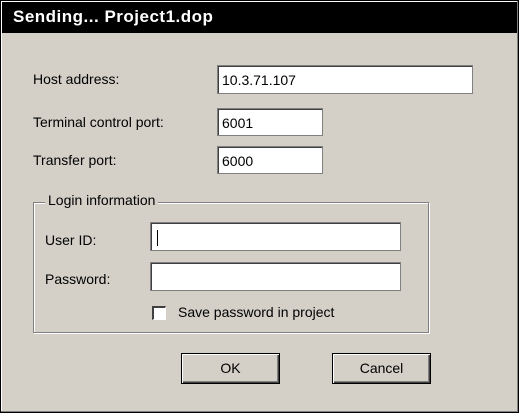 Image resolution: width=519 pixels, height=413 pixels. I want to click on dialog-titlebar: Sending... Project1.dop, so click(259, 17).